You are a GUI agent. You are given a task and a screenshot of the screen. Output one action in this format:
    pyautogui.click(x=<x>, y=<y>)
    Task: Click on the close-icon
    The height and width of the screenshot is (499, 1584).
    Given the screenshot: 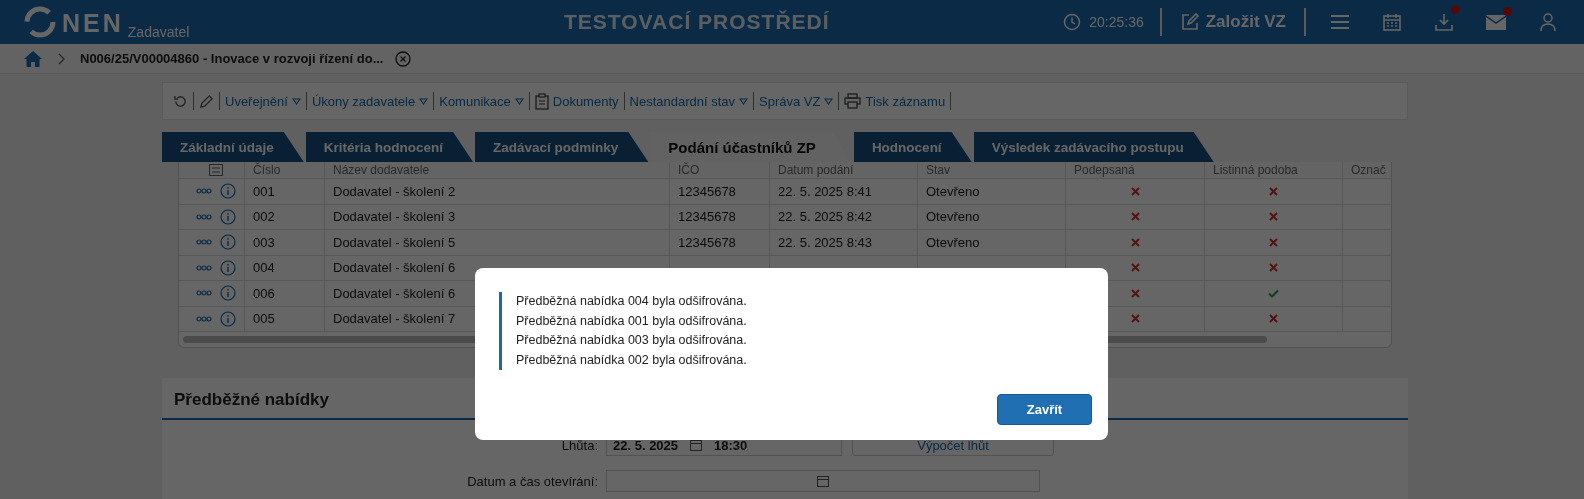 What is the action you would take?
    pyautogui.click(x=403, y=58)
    